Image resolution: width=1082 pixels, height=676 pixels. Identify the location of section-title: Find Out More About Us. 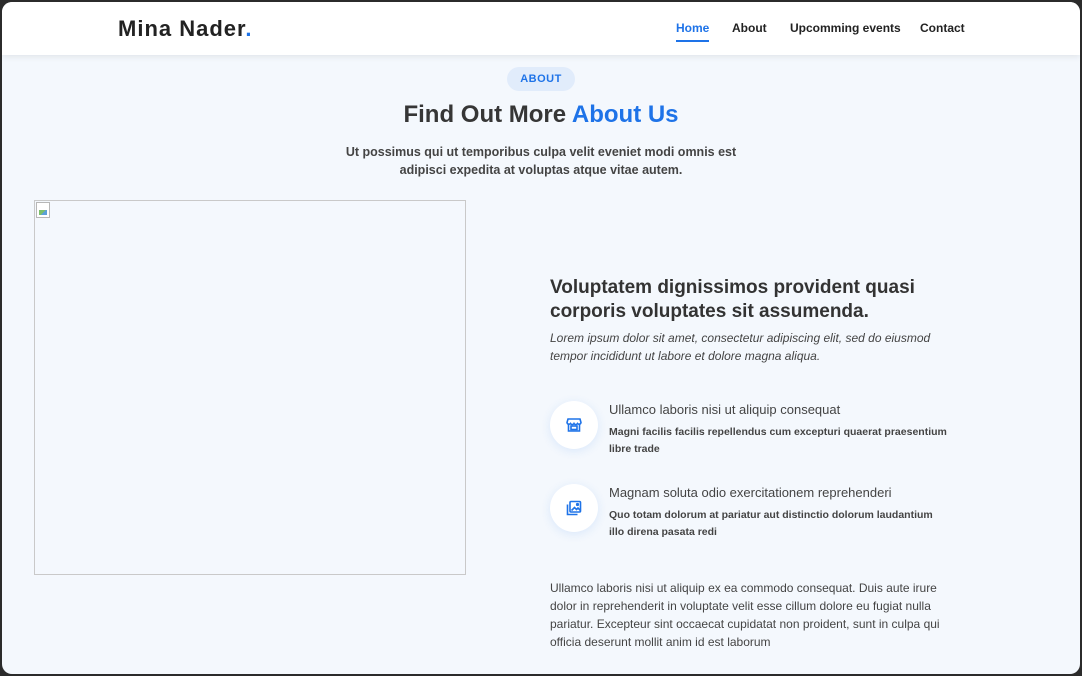
(541, 115).